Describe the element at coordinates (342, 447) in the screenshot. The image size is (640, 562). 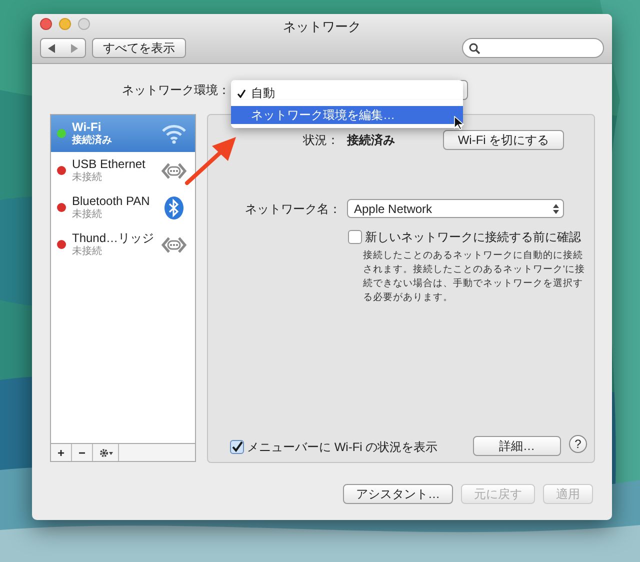
I see `show-in-menu-bar-label: メニューバーに Wi-Fi の状況を表示` at that location.